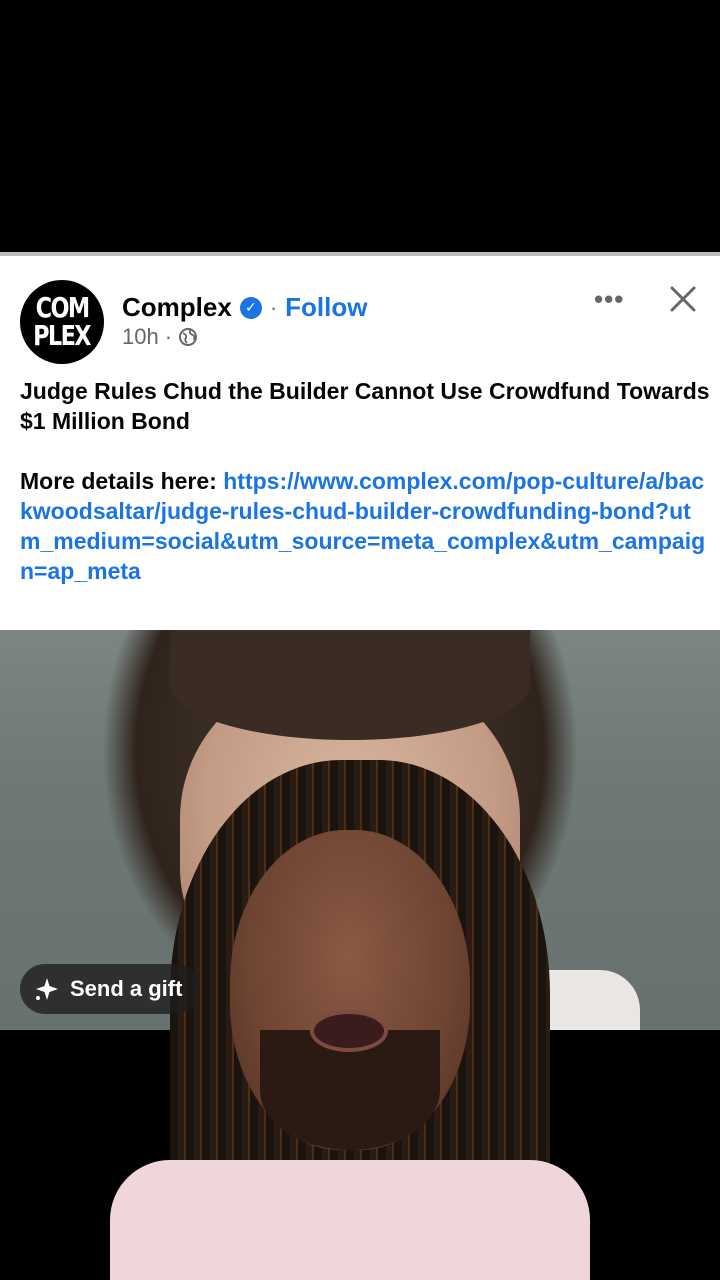 The image size is (720, 1280). What do you see at coordinates (140, 336) in the screenshot?
I see `post-time: 10h` at bounding box center [140, 336].